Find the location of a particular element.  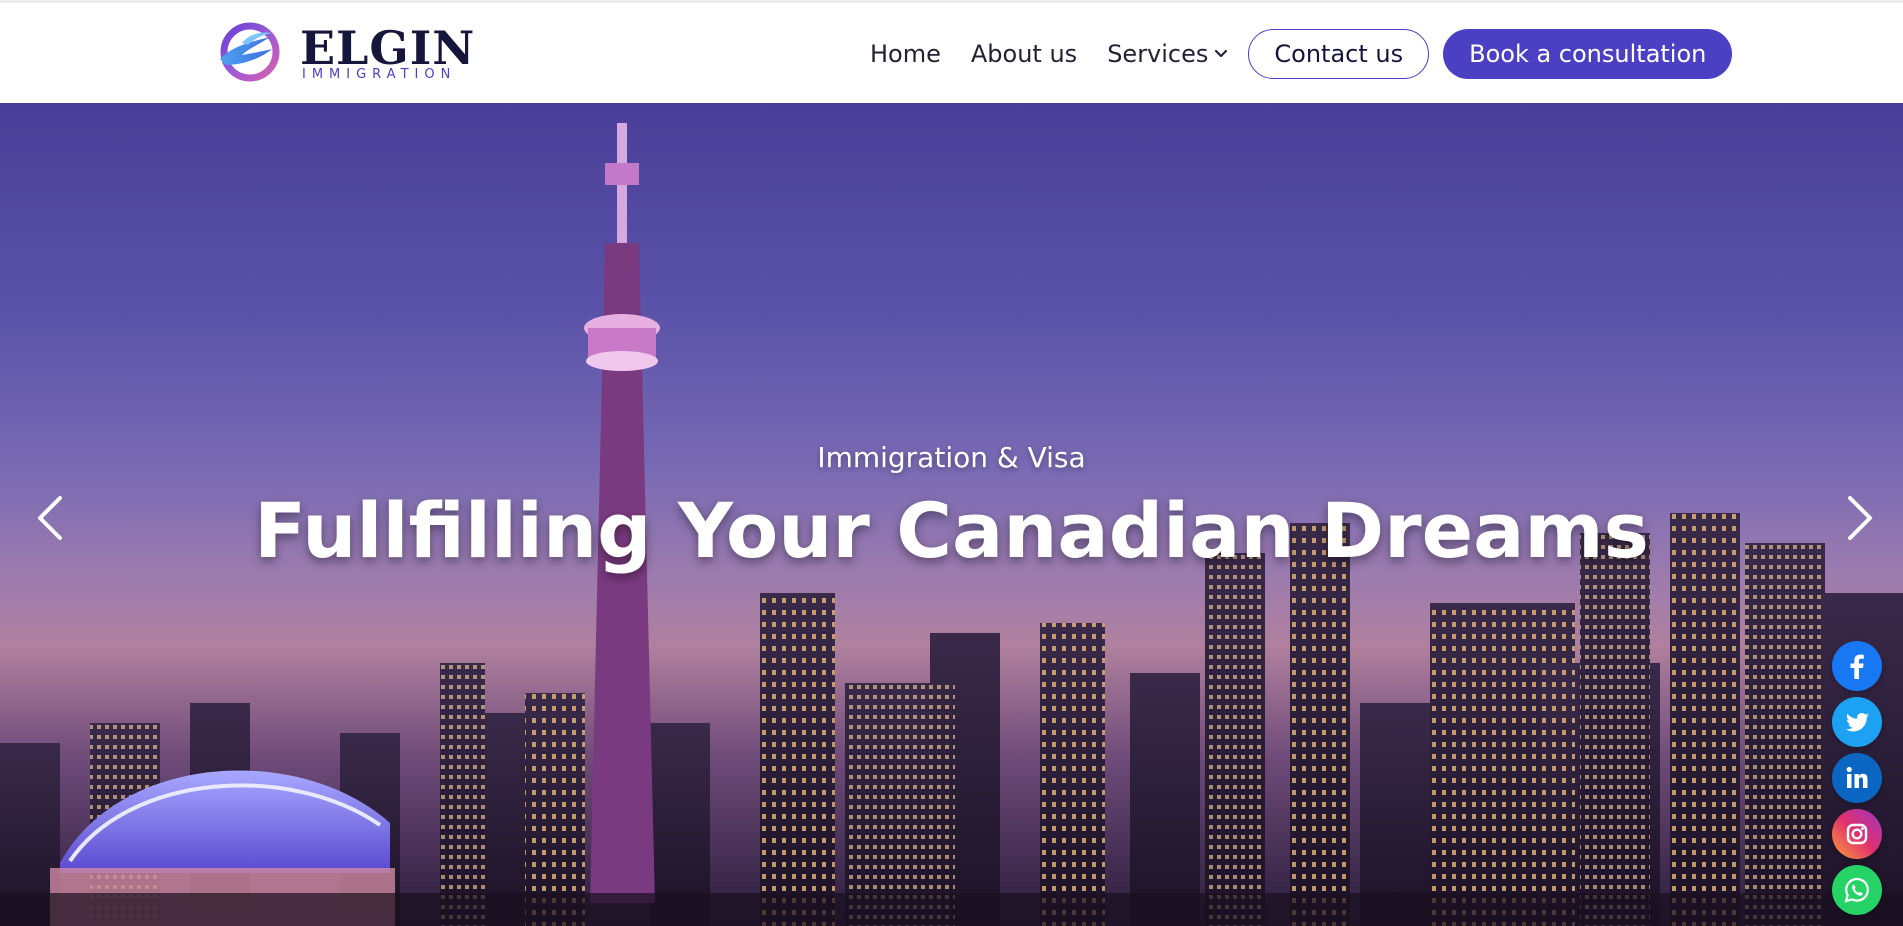

nav-services: Services is located at coordinates (1167, 54).